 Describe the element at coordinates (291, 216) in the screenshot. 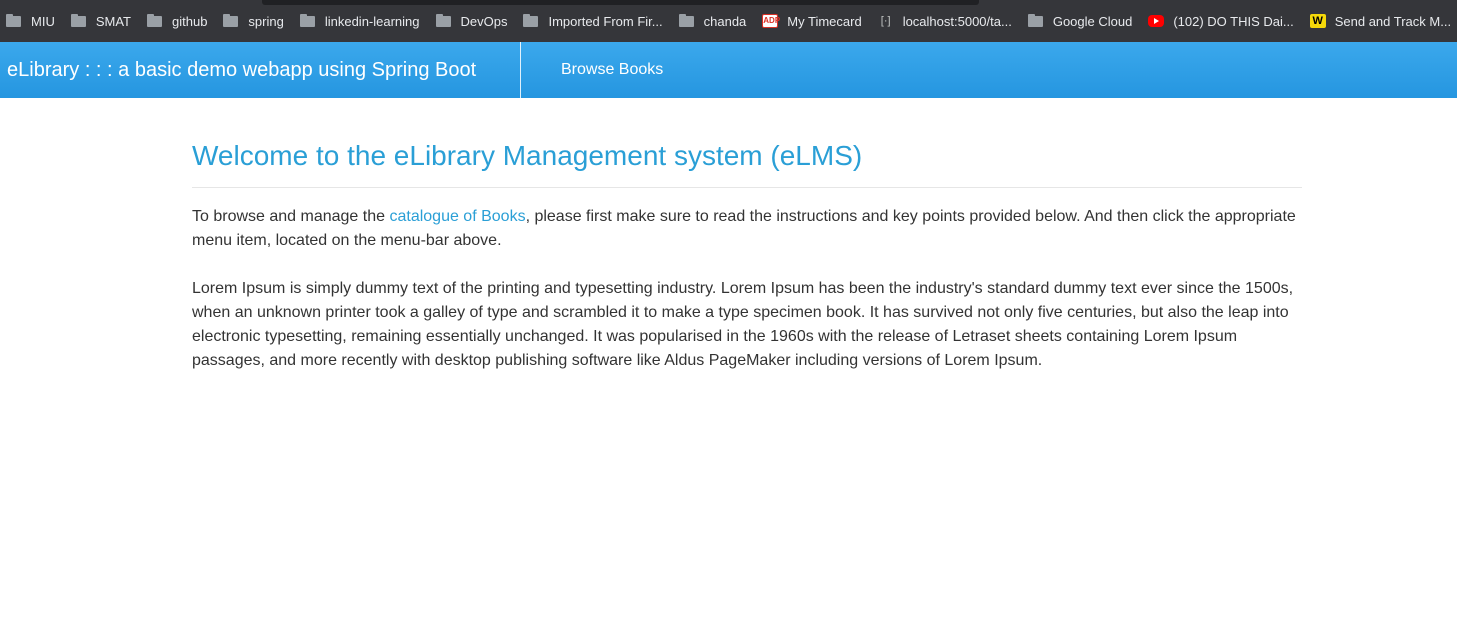

I see `intro-text-before: To browse and manage the` at that location.